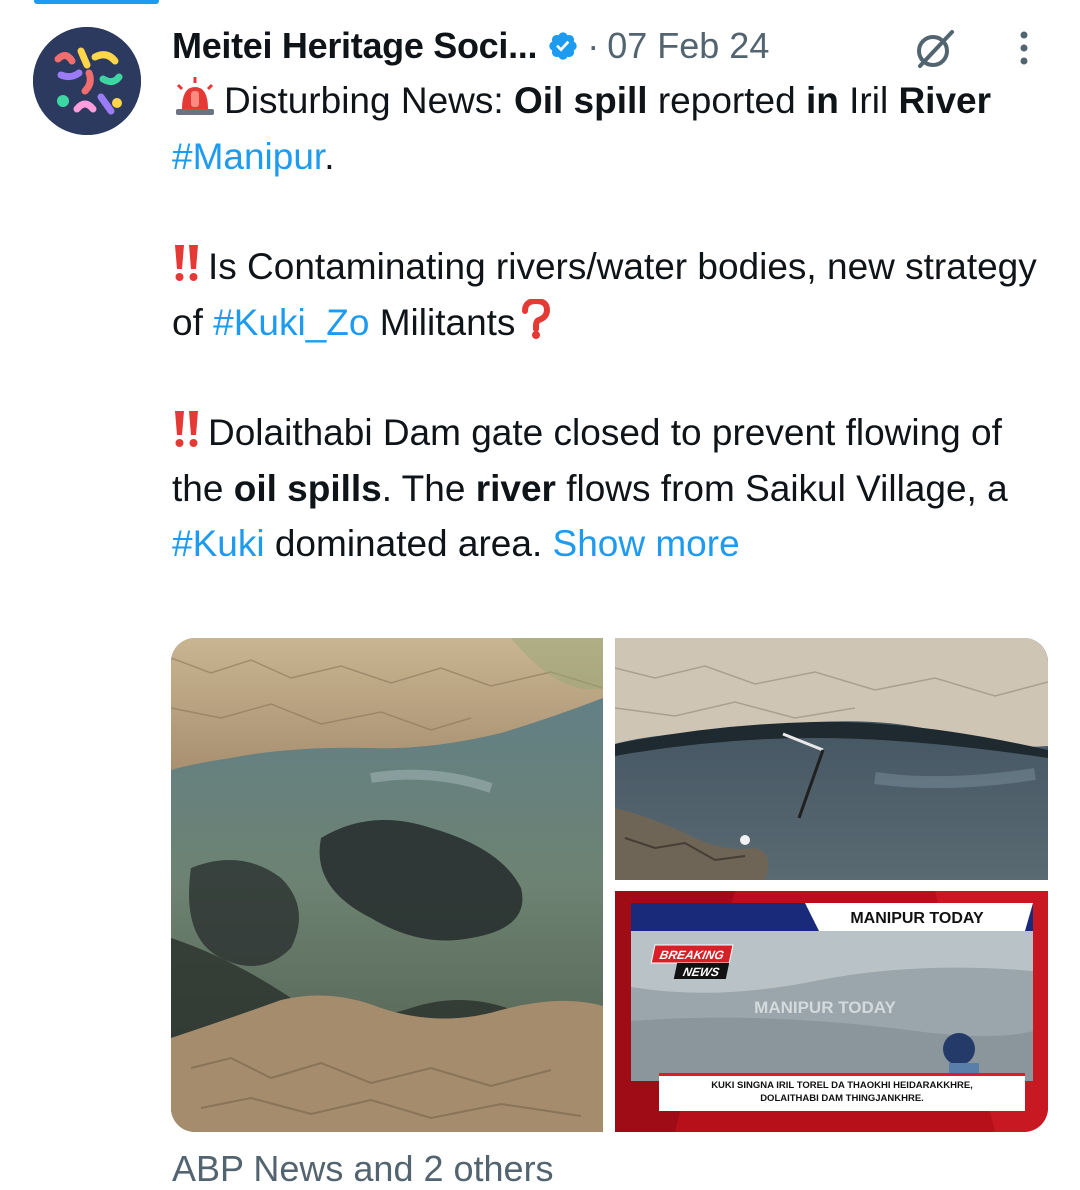  I want to click on verified-badge-icon, so click(563, 46).